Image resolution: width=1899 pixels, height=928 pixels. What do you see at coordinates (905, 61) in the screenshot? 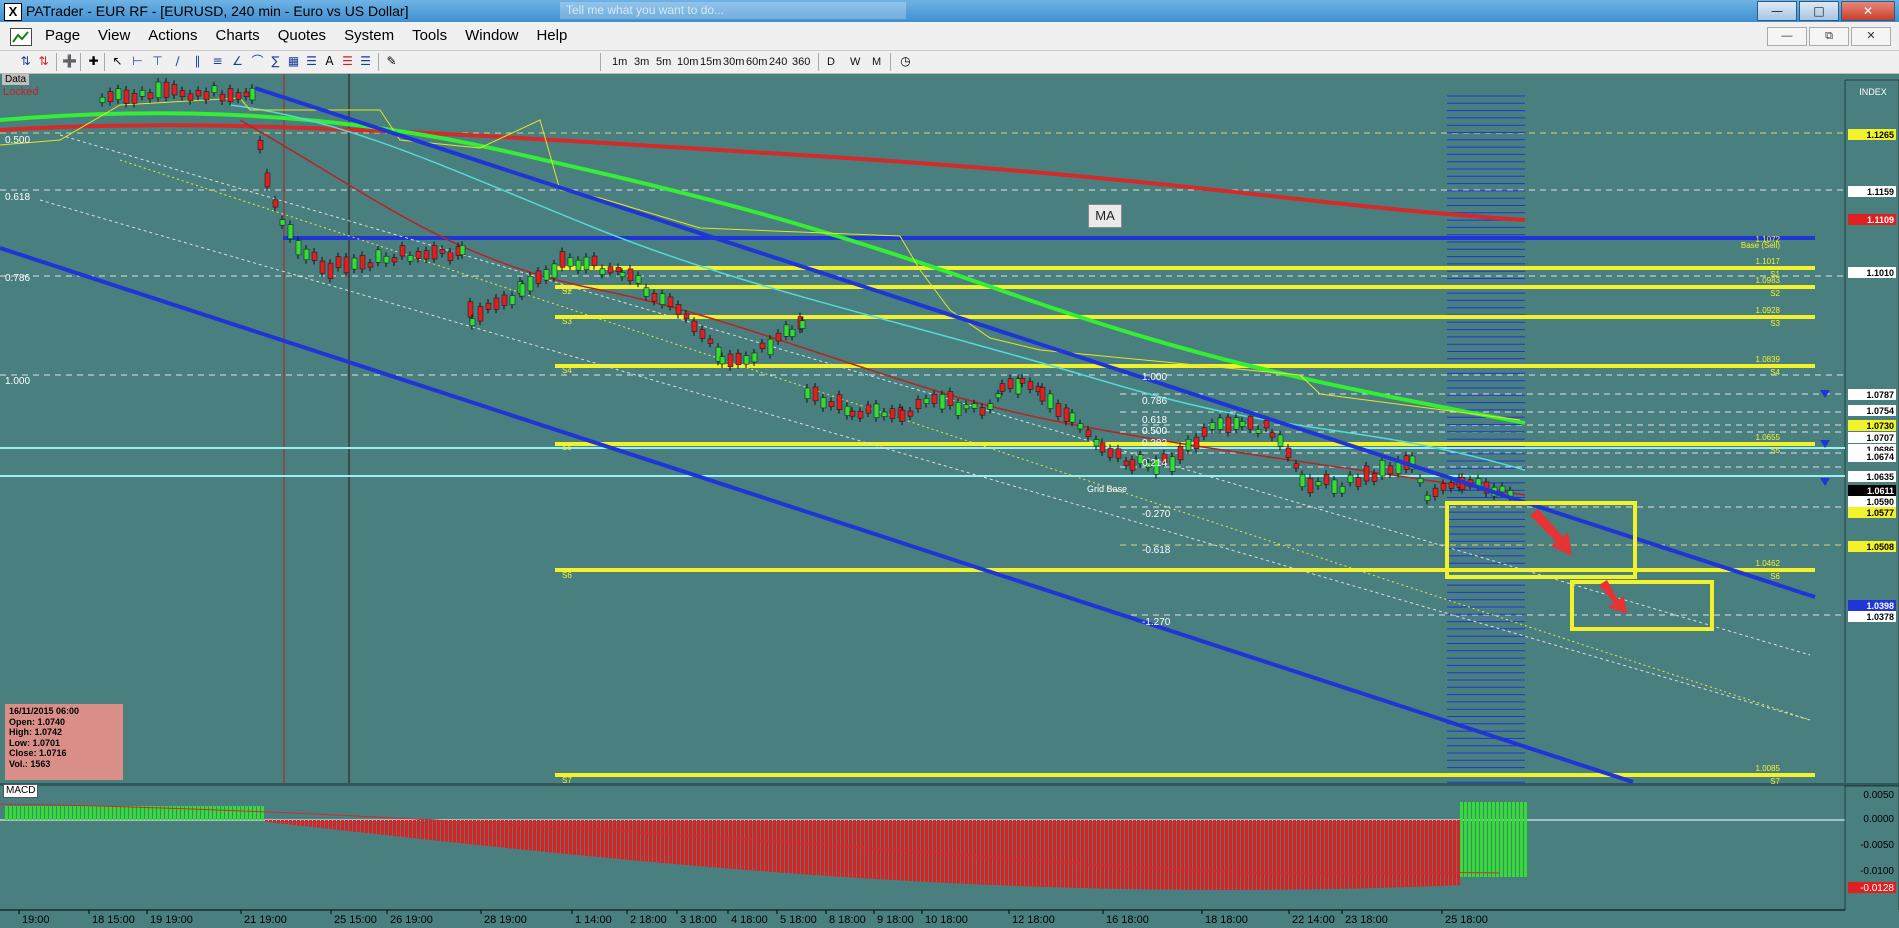
I see `clock-icon: ◷` at bounding box center [905, 61].